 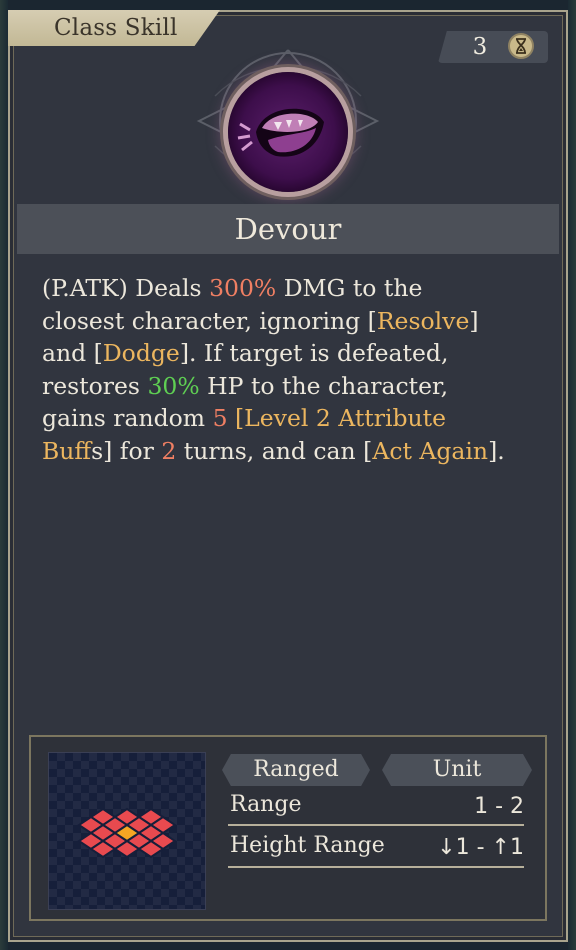 What do you see at coordinates (457, 770) in the screenshot?
I see `tag-unit: Unit` at bounding box center [457, 770].